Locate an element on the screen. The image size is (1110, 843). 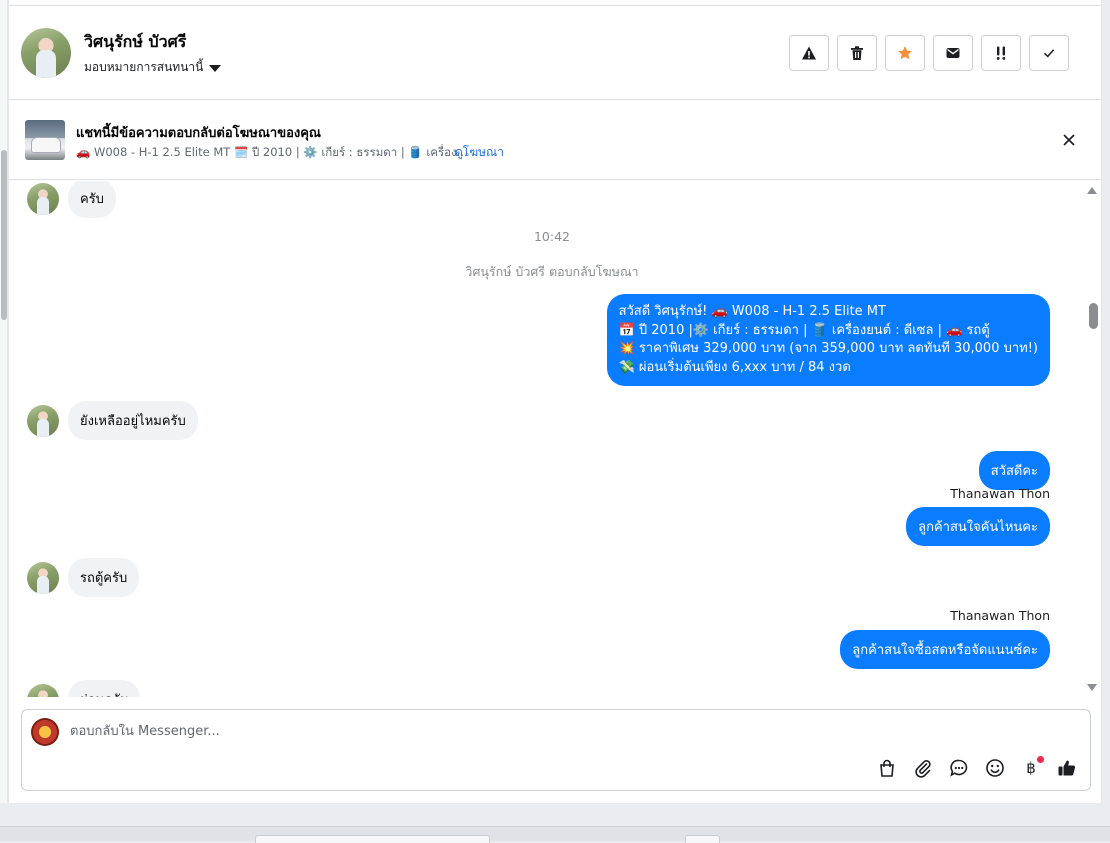
check-icon is located at coordinates (1049, 53).